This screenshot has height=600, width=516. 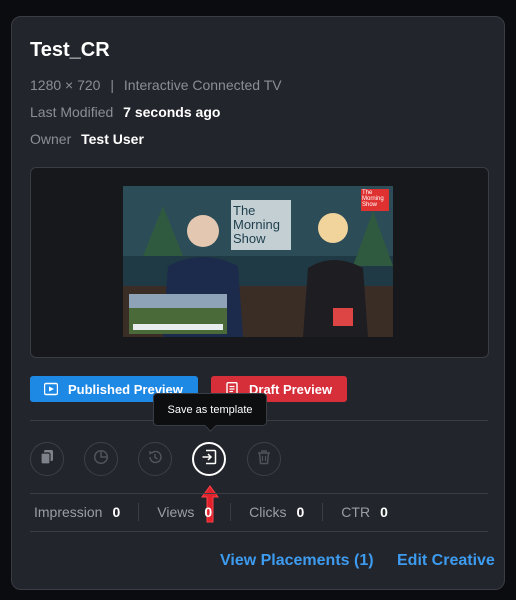 I want to click on last-modified-value: 7 seconds ago, so click(x=172, y=112).